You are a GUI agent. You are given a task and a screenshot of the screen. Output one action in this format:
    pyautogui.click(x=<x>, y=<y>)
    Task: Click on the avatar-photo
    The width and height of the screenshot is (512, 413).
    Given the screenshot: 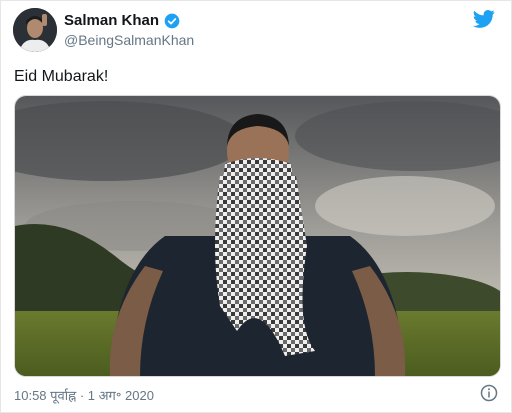 What is the action you would take?
    pyautogui.click(x=35, y=30)
    